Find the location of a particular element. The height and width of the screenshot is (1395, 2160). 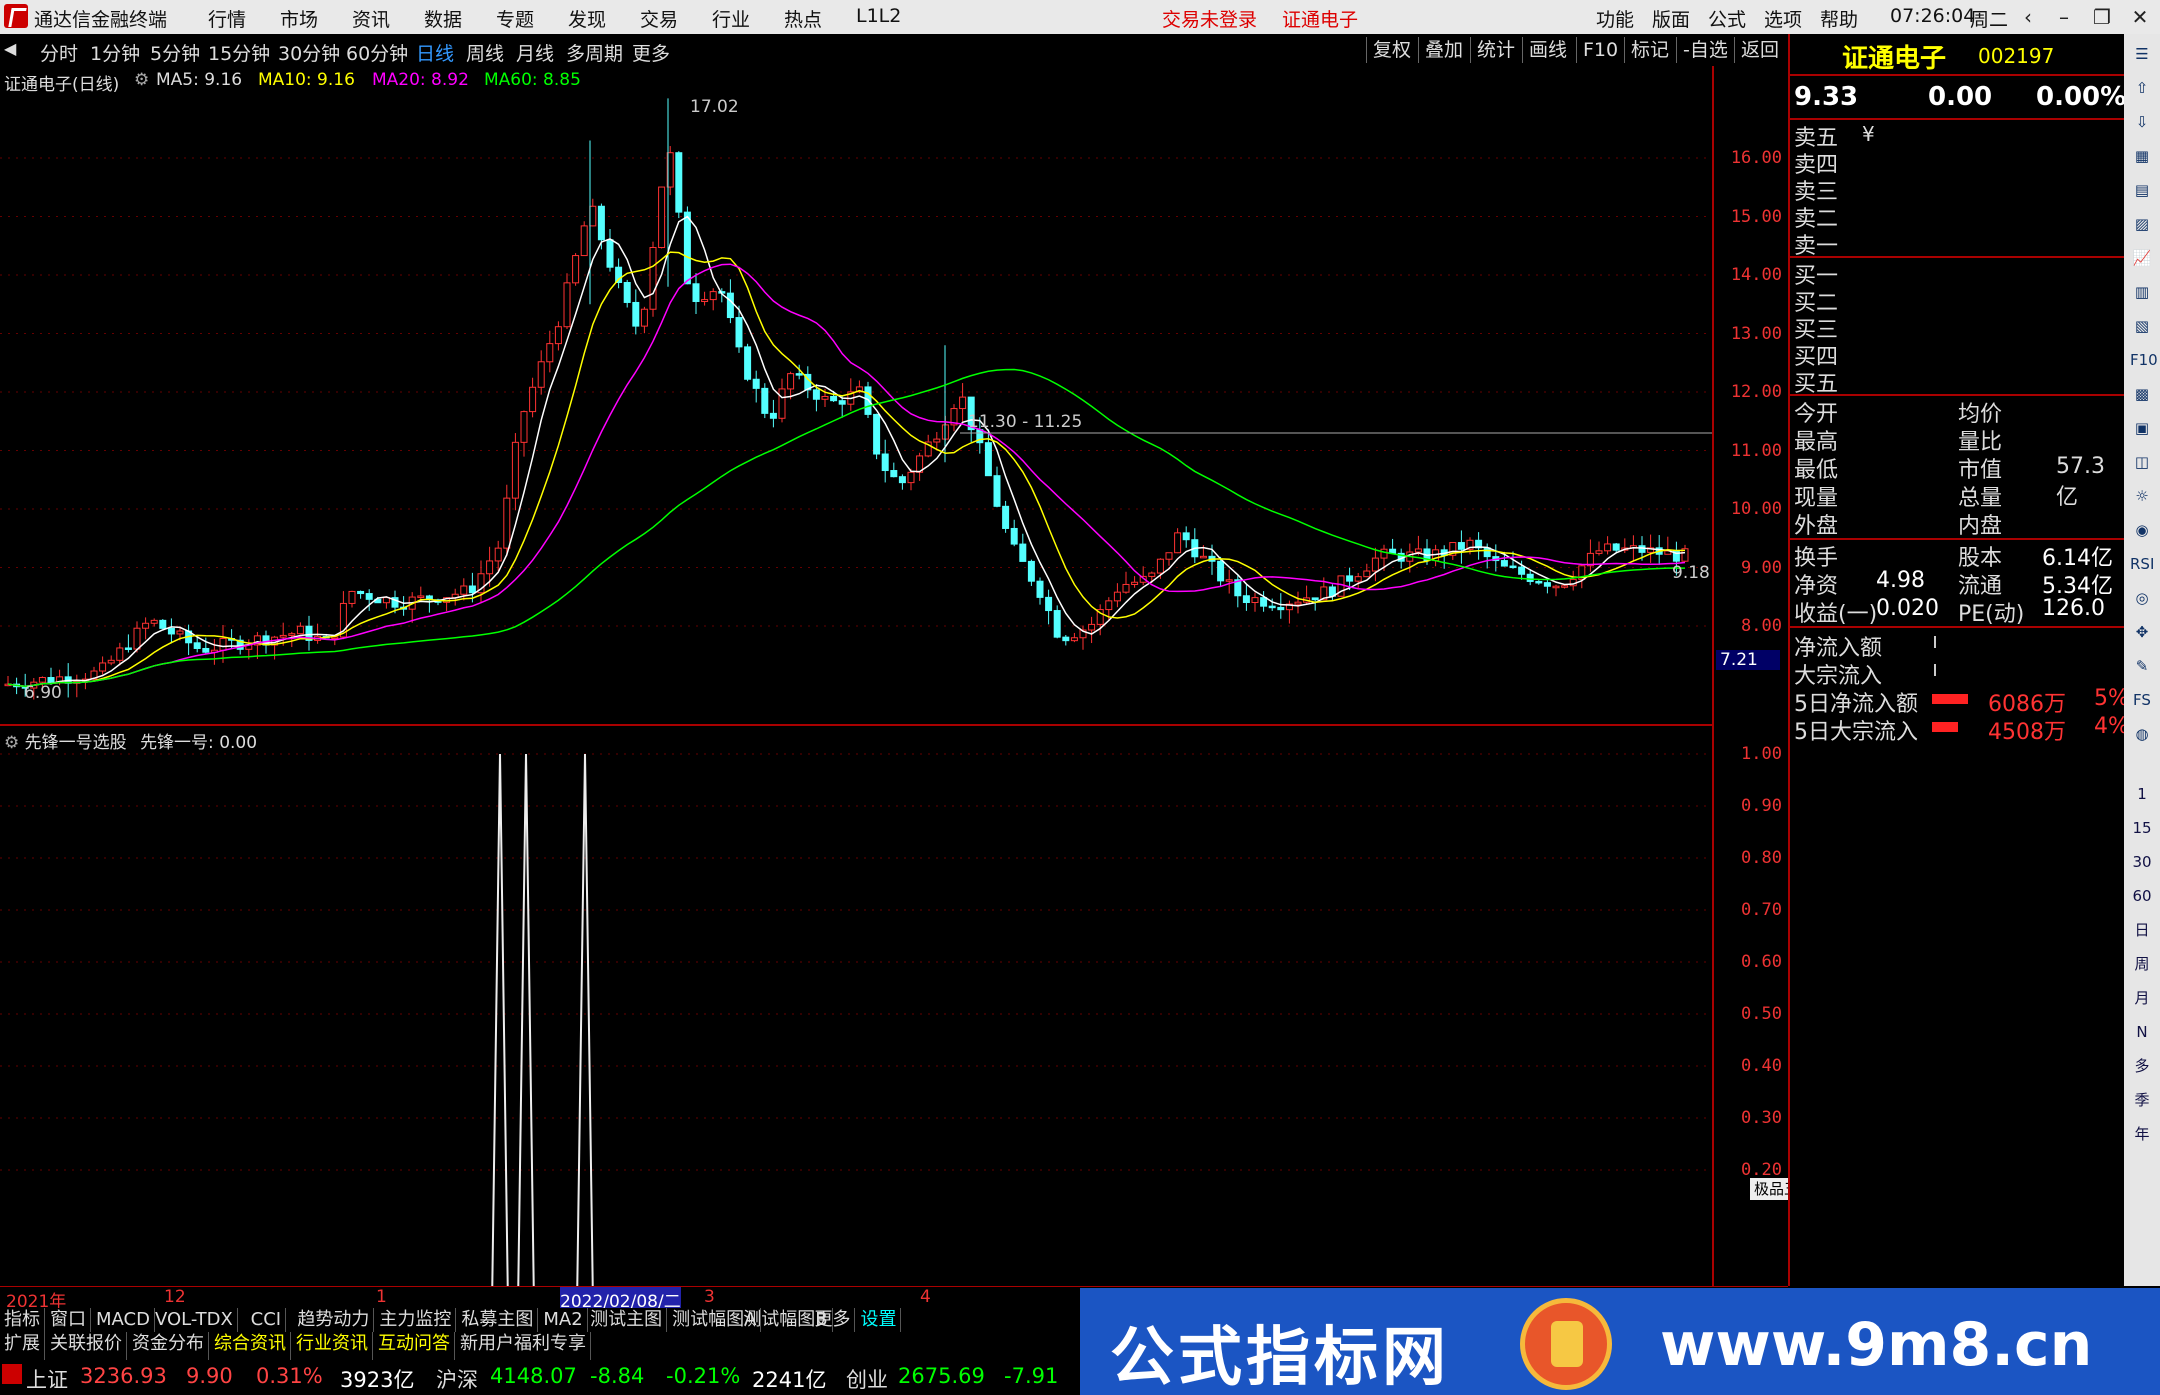

bid-row: 买五 is located at coordinates (1954, 381).